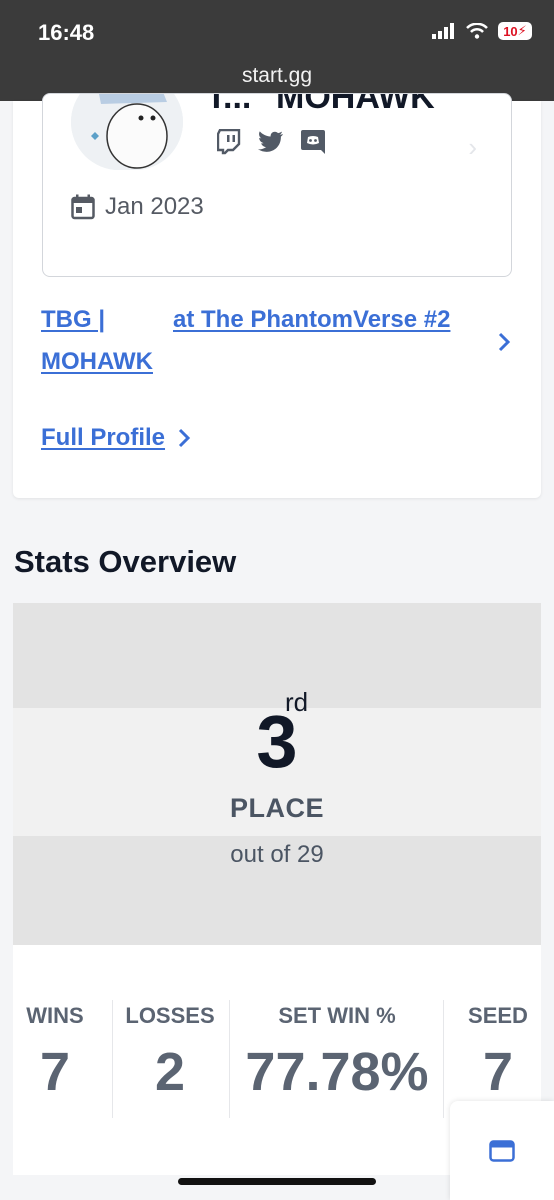 The height and width of the screenshot is (1200, 554). What do you see at coordinates (443, 31) in the screenshot?
I see `signal-icon` at bounding box center [443, 31].